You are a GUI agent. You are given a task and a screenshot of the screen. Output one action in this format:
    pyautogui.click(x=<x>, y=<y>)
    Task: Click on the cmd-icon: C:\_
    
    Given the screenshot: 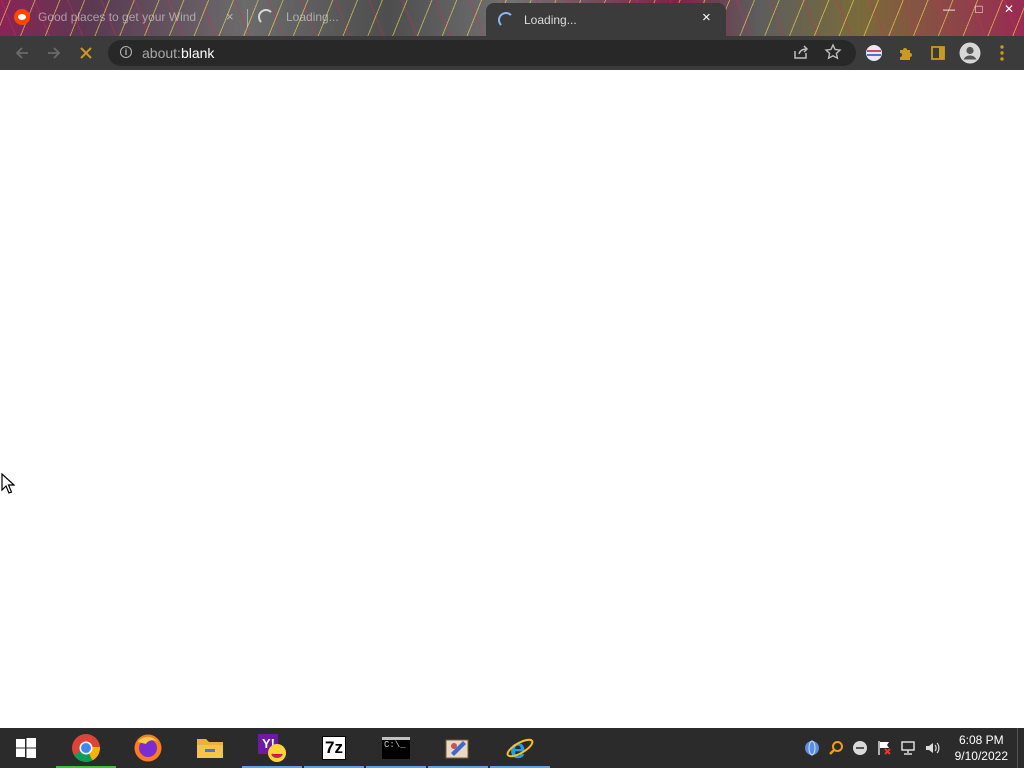 What is the action you would take?
    pyautogui.click(x=396, y=748)
    